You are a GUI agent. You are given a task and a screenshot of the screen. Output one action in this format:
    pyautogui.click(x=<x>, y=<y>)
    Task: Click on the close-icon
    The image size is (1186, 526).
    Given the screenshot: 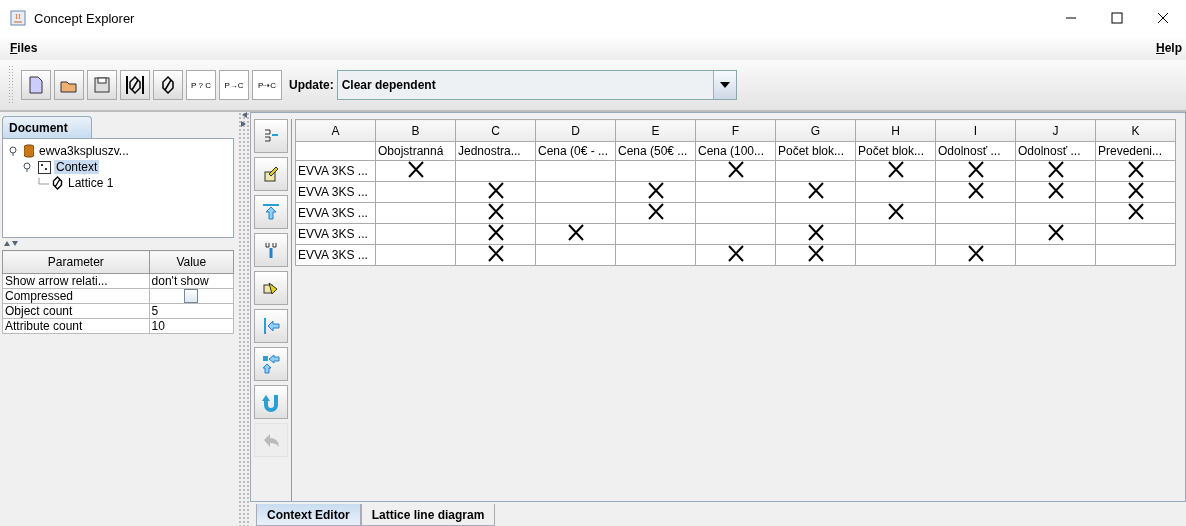 What is the action you would take?
    pyautogui.click(x=1163, y=18)
    